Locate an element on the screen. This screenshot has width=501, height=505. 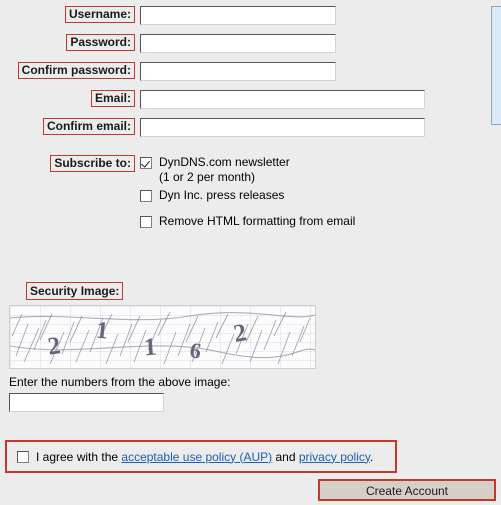
acceptable-use-policy-link: acceptable use policy (AUP) is located at coordinates (196, 457).